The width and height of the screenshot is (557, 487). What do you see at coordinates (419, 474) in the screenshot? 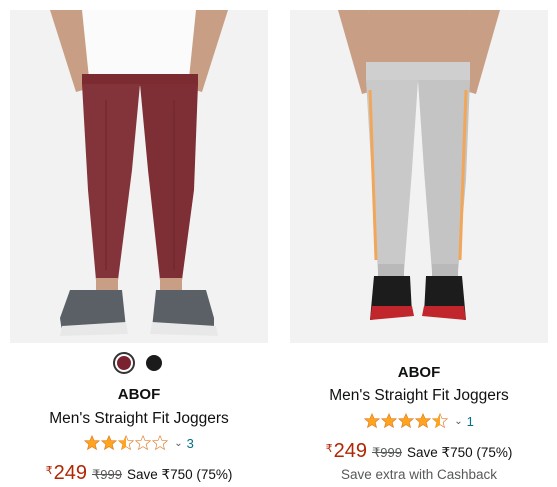
I see `cashback-text: Save extra with Cashback` at bounding box center [419, 474].